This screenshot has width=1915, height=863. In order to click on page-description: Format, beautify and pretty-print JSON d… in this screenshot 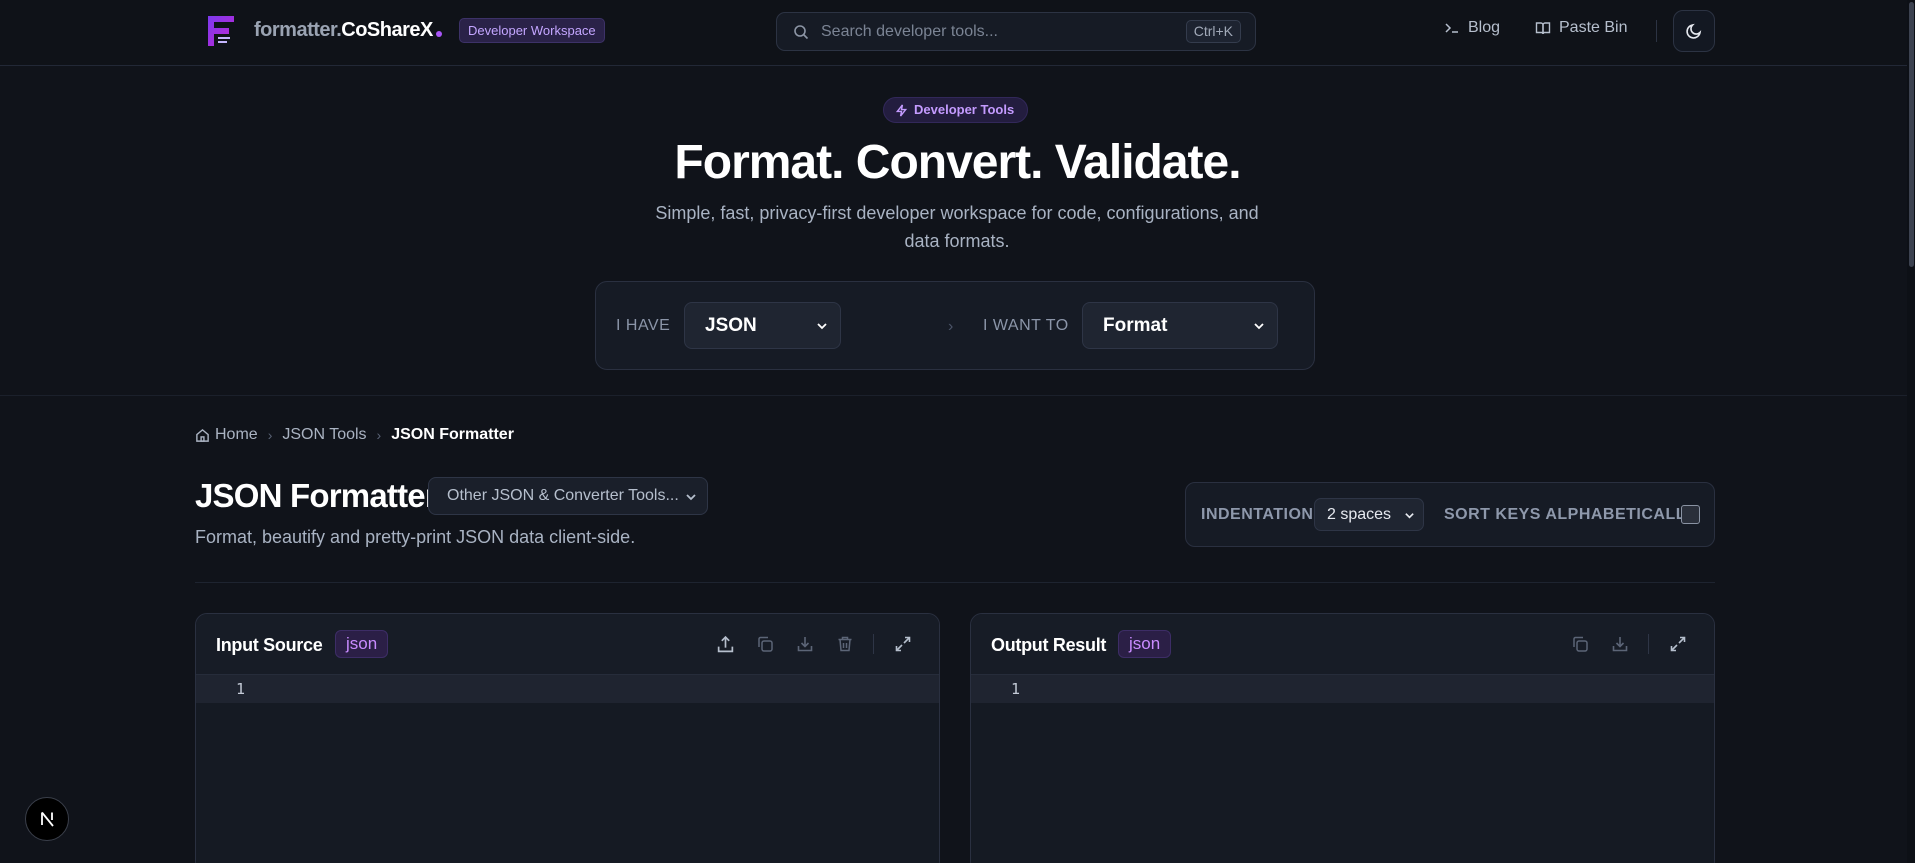, I will do `click(415, 537)`.